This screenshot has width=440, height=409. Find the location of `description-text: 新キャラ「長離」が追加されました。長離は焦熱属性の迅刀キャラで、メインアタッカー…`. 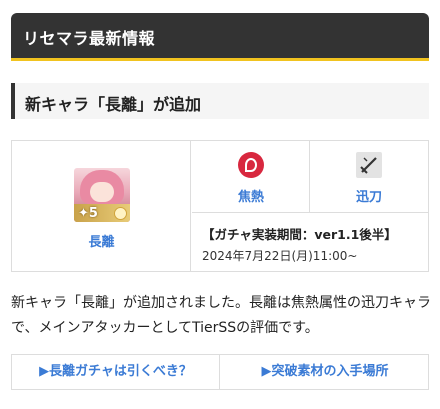

description-text: 新キャラ「長離」が追加されました。長離は焦熱属性の迅刀キャラで、メインアタッカー… is located at coordinates (221, 315).